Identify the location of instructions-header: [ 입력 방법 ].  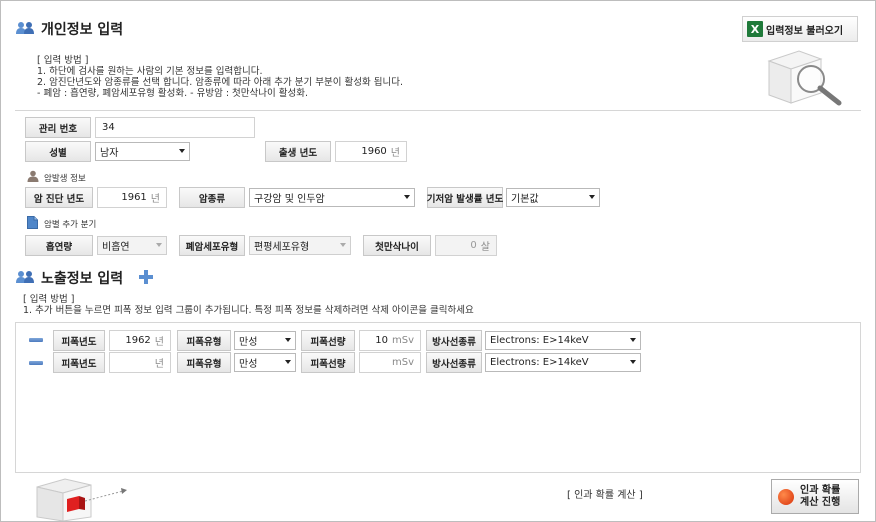
(63, 60).